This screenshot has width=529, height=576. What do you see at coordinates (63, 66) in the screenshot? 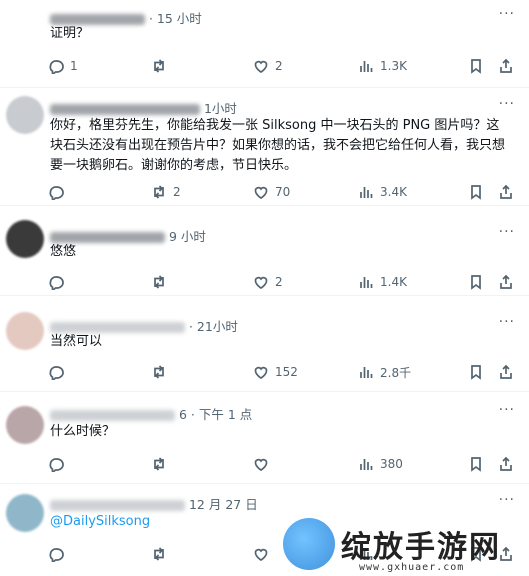
I see `reply-button: 1` at bounding box center [63, 66].